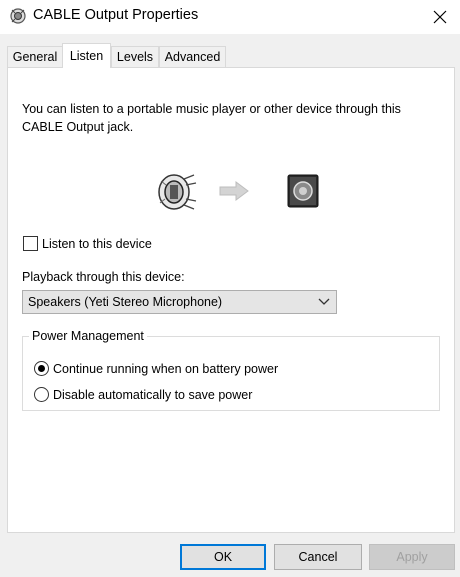  What do you see at coordinates (18, 16) in the screenshot?
I see `speaker-device-icon` at bounding box center [18, 16].